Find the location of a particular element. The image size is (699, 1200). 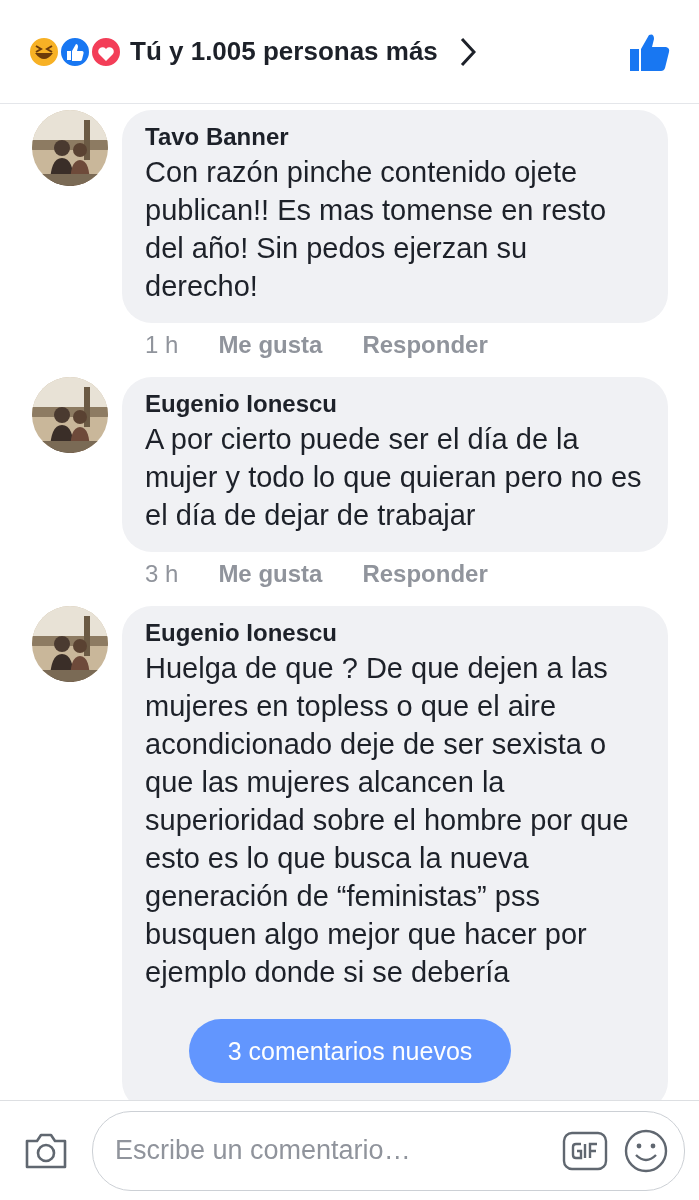

reactions-summary: Tú y 1.005 personas más is located at coordinates (284, 51).